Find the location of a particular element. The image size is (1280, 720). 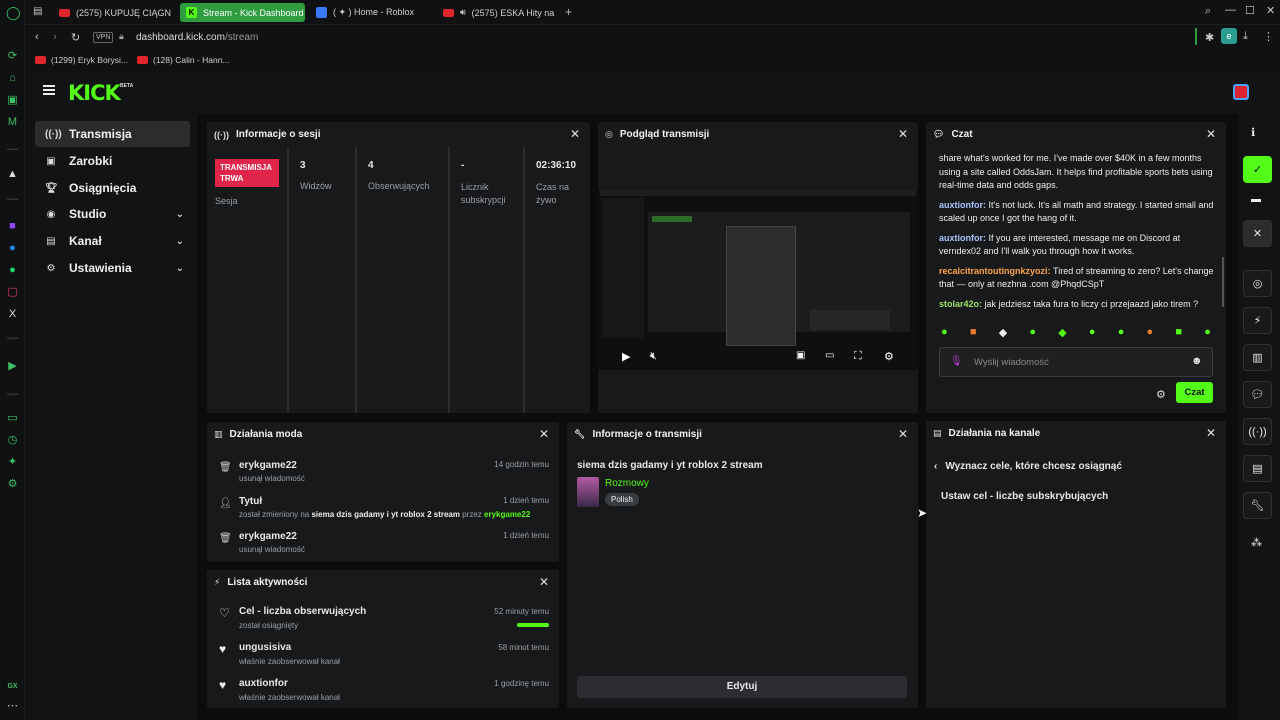

nav-item-kanal: ▤ Kanał ⌄ is located at coordinates (112, 241).